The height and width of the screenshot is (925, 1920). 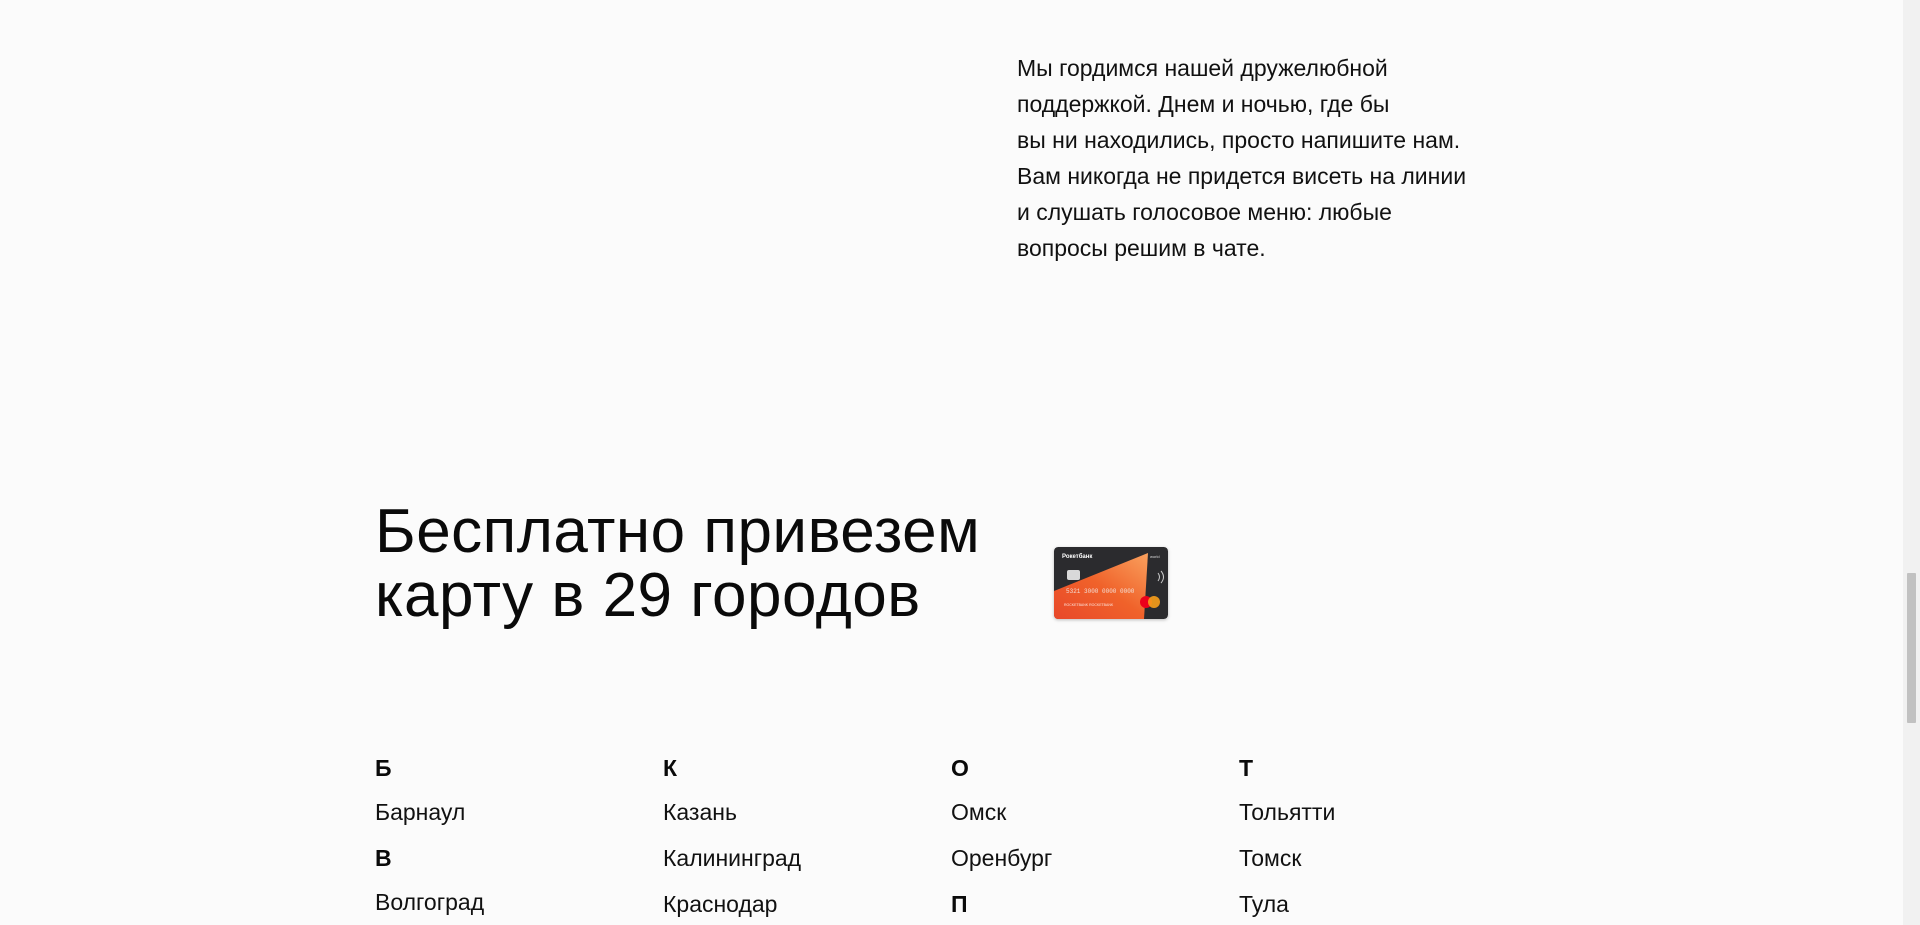 I want to click on city-link: Краснодар, so click(x=793, y=904).